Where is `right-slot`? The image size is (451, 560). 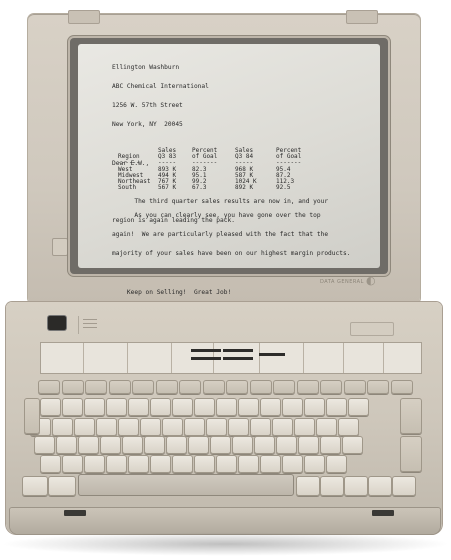 right-slot is located at coordinates (372, 329).